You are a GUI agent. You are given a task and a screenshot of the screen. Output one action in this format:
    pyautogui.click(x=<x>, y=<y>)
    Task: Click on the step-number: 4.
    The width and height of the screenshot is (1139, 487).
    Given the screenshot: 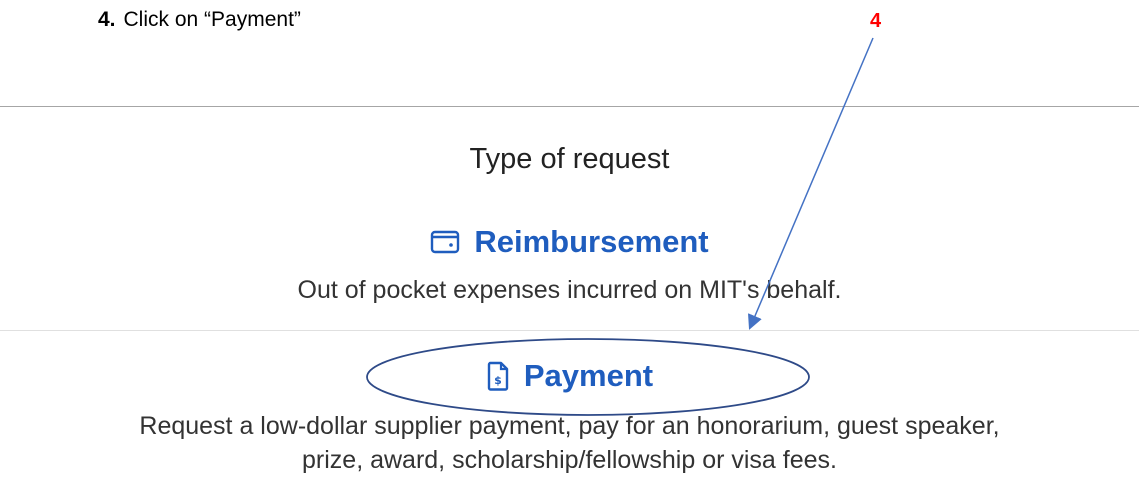 What is the action you would take?
    pyautogui.click(x=107, y=19)
    